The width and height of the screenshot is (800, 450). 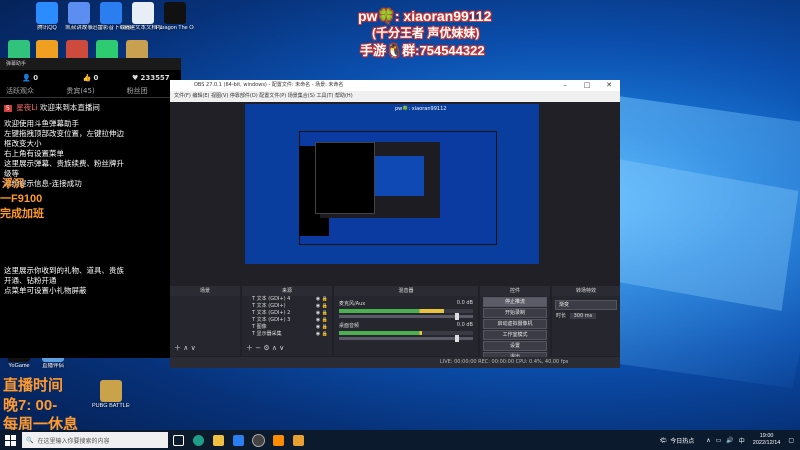 What do you see at coordinates (43, 183) in the screenshot?
I see `help-line: 系统提示信息-连接成功` at bounding box center [43, 183].